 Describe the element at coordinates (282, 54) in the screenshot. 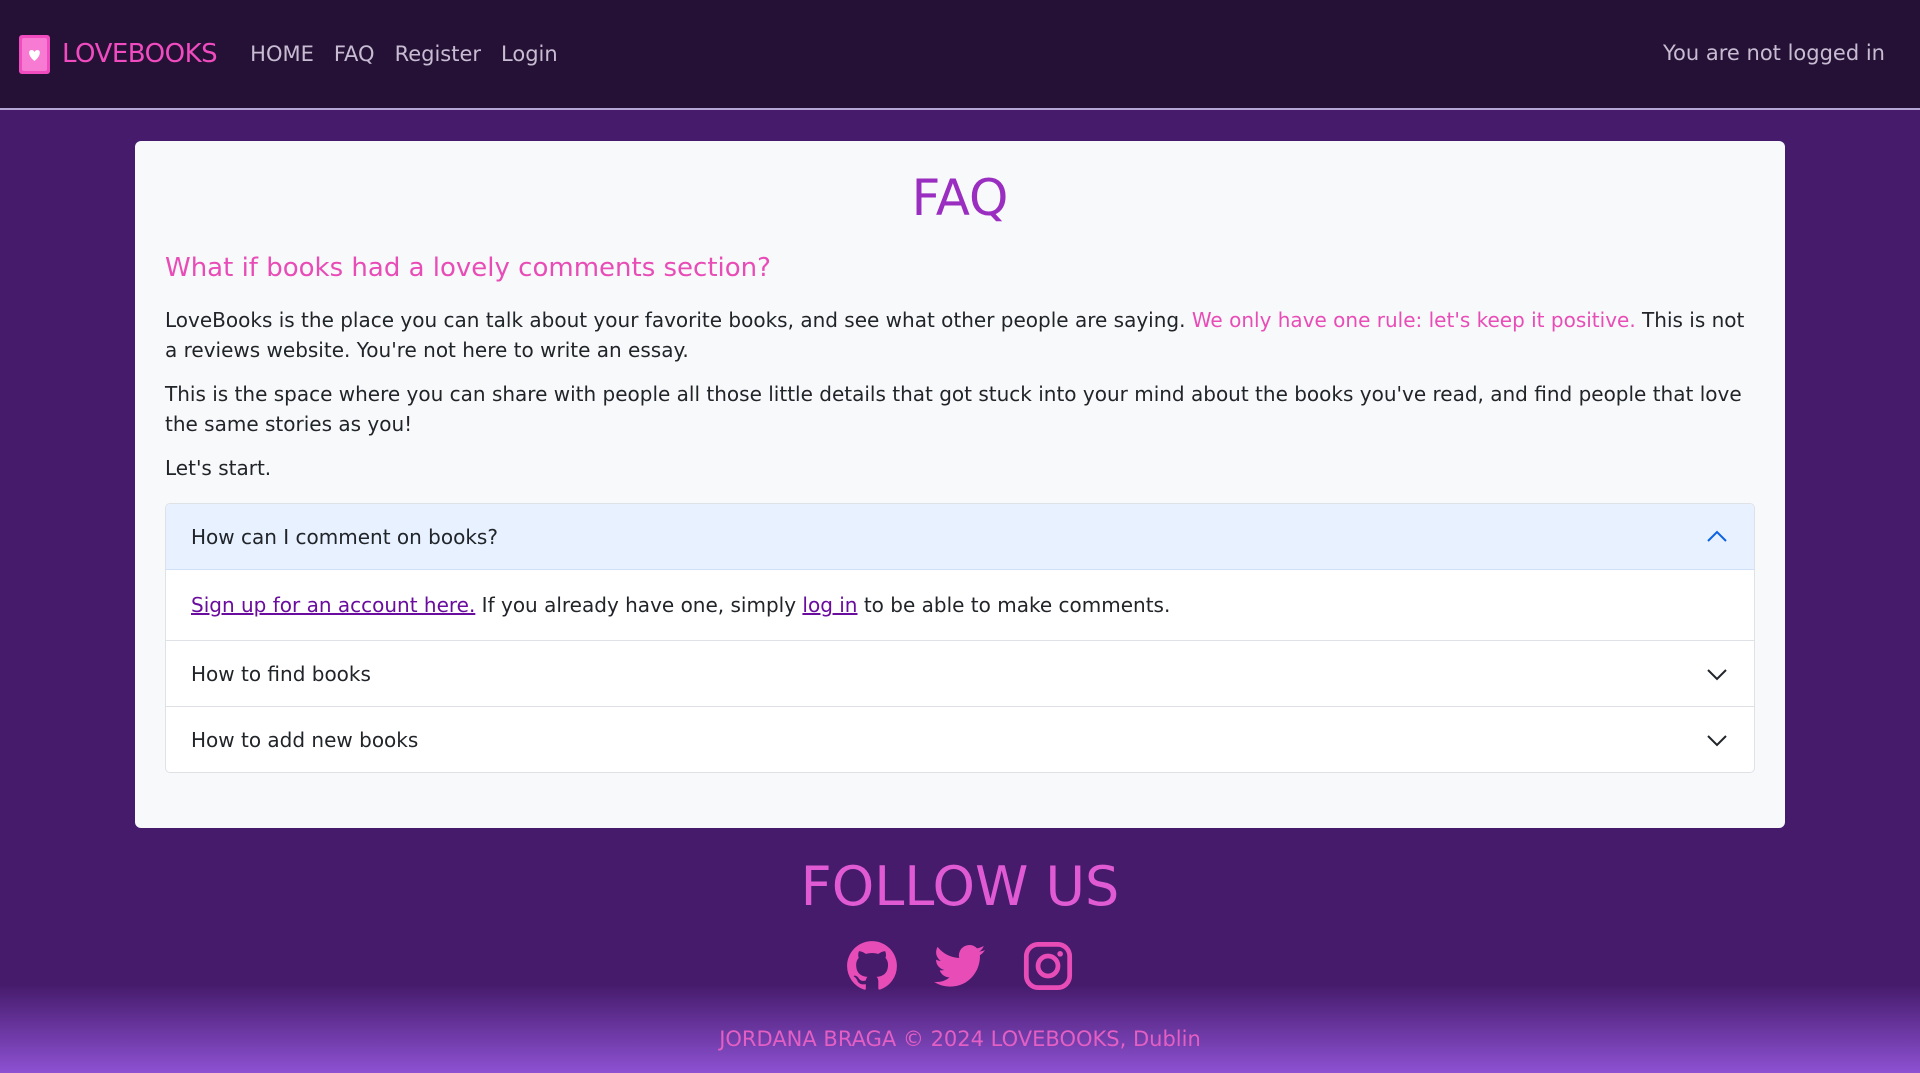

I see `nav-link-home: HOME` at that location.